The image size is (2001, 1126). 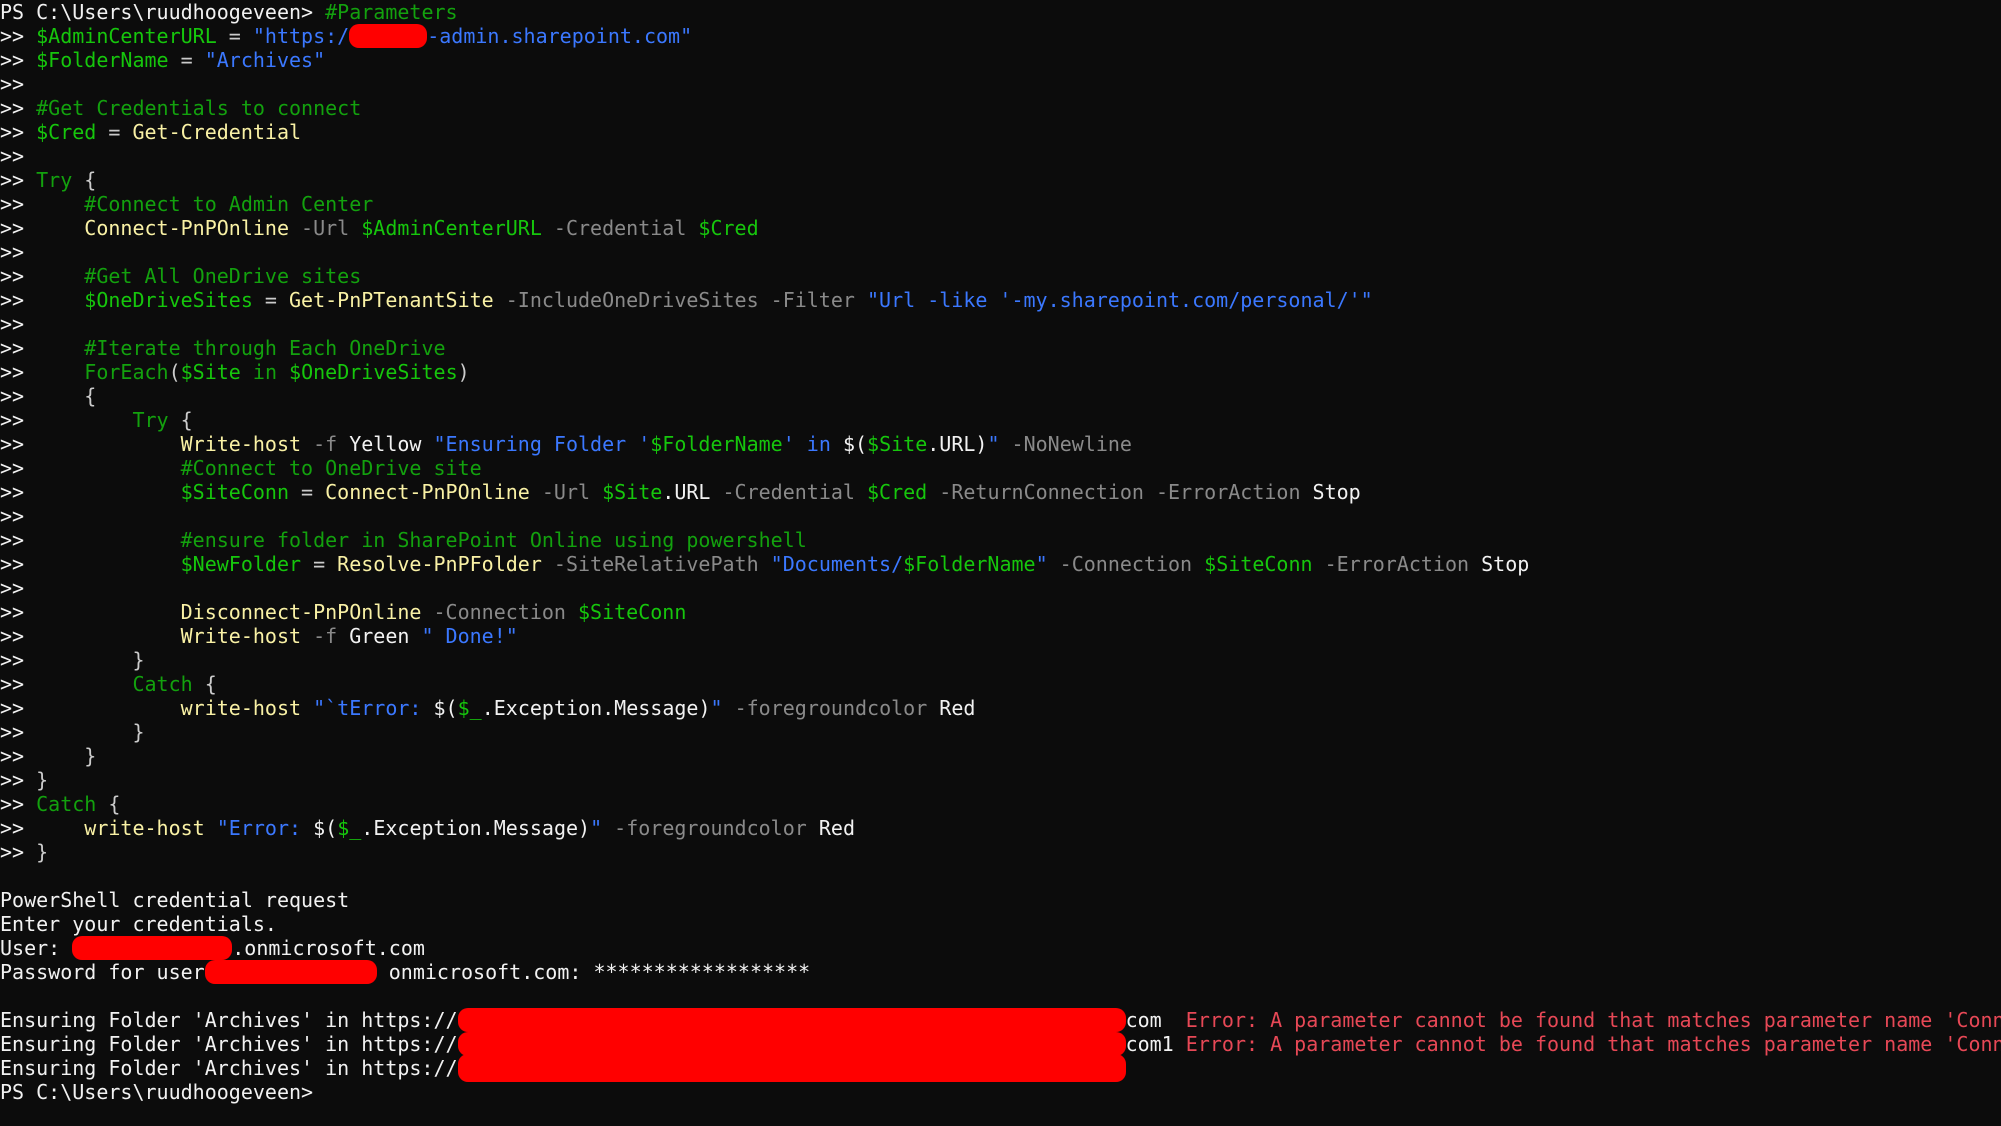 What do you see at coordinates (476, 828) in the screenshot?
I see `token: .Exception.Message)` at bounding box center [476, 828].